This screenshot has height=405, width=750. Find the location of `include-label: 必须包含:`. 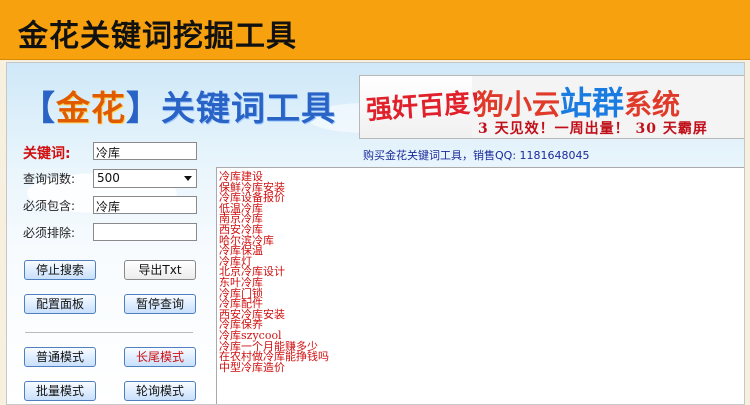

include-label: 必须包含: is located at coordinates (49, 206).